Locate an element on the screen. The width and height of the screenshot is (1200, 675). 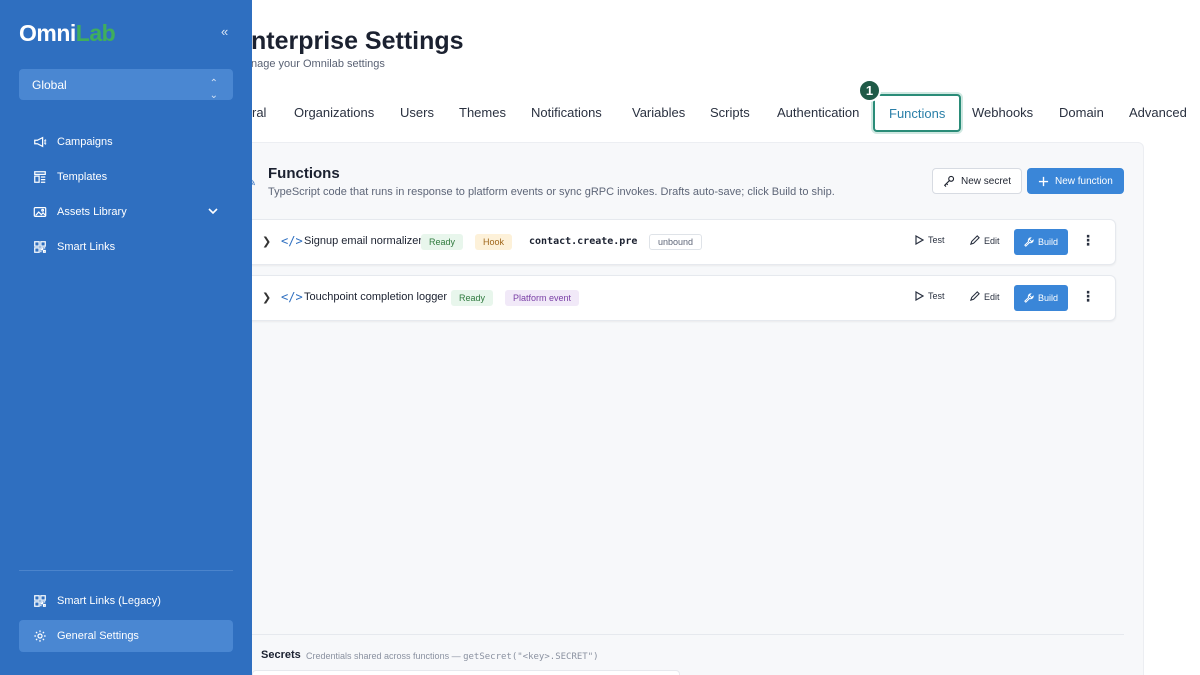
section-divider is located at coordinates (688, 634).